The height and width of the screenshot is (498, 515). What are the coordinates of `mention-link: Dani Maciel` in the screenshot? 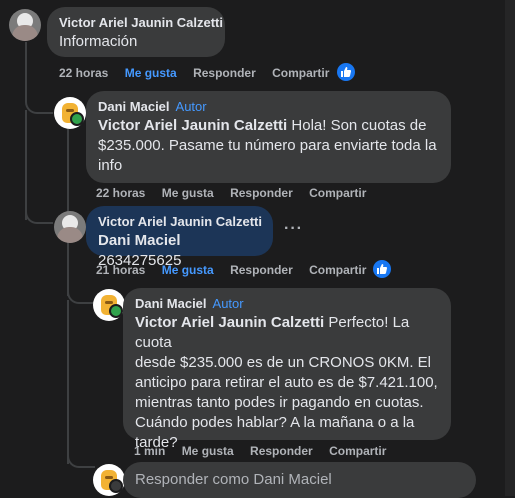 It's located at (139, 240).